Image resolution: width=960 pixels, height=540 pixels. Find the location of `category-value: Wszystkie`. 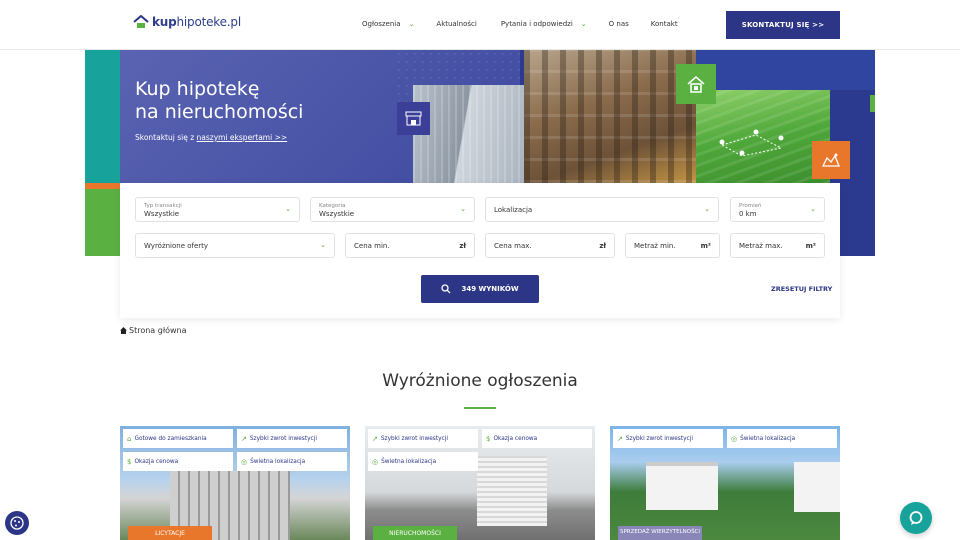

category-value: Wszystkie is located at coordinates (337, 214).